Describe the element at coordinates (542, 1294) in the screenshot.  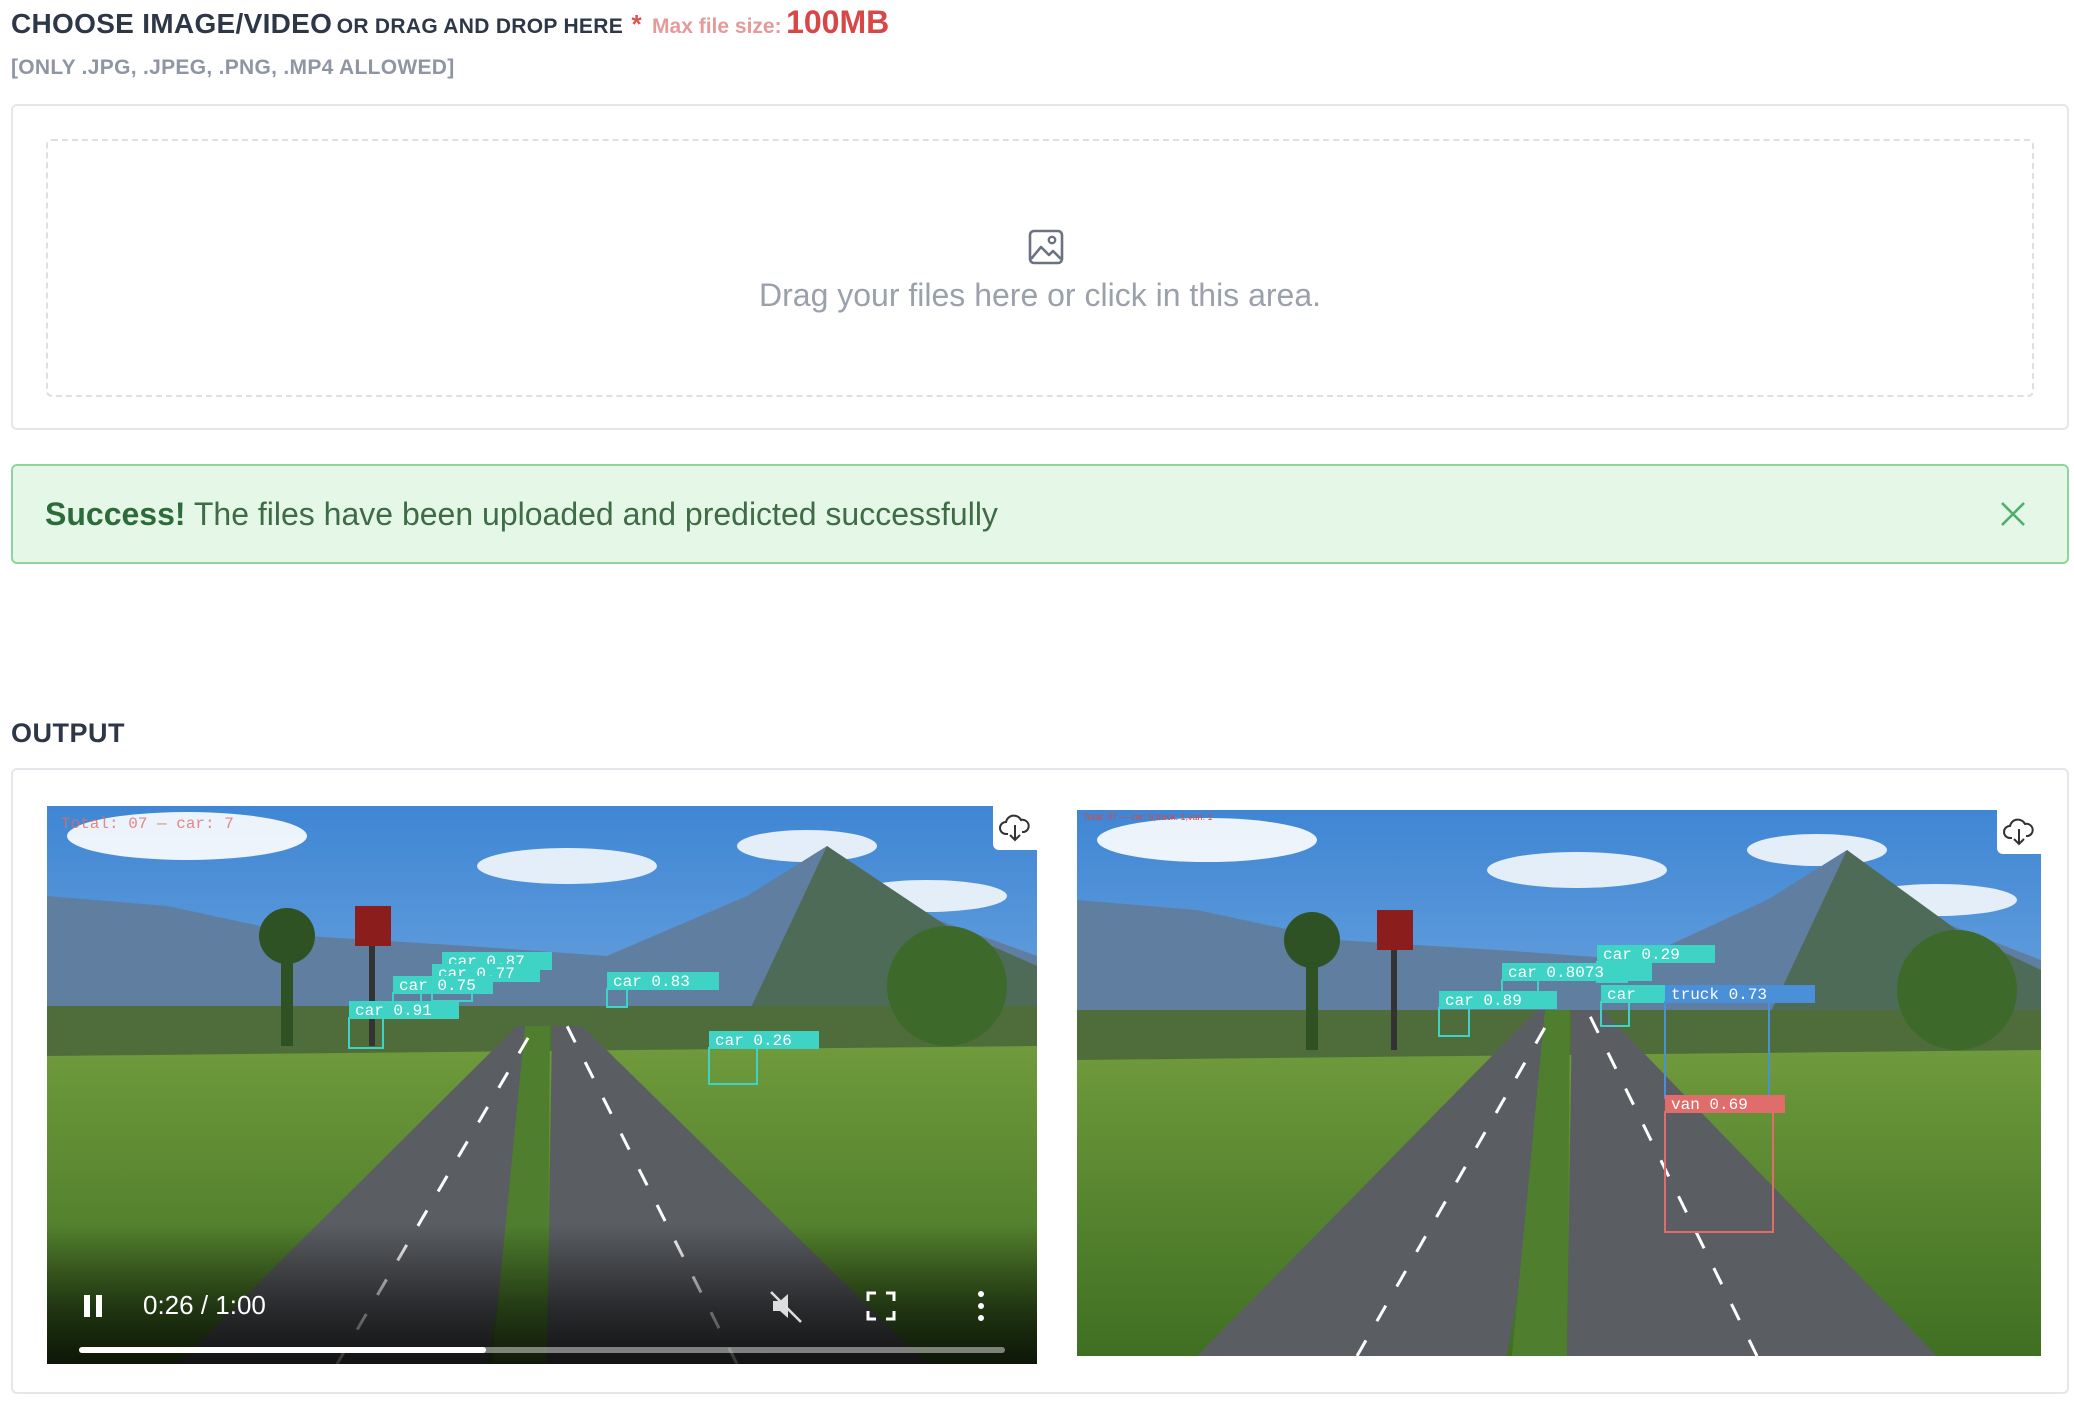
I see `video-controls: 0:26 / 1:00` at that location.